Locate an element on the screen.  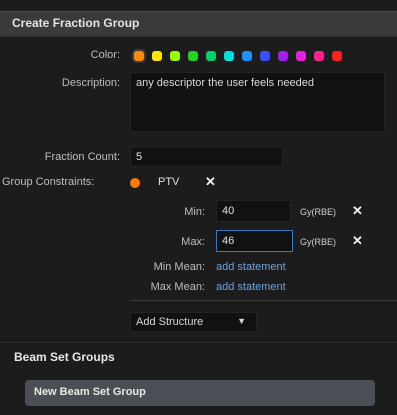
group-constraints-label: Group Constraints: is located at coordinates (48, 182).